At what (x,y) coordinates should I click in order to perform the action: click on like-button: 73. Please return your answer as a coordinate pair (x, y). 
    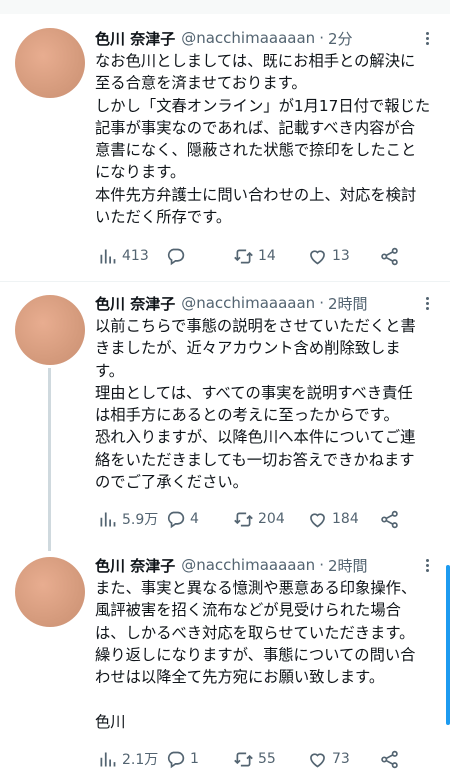
    Looking at the image, I should click on (328, 759).